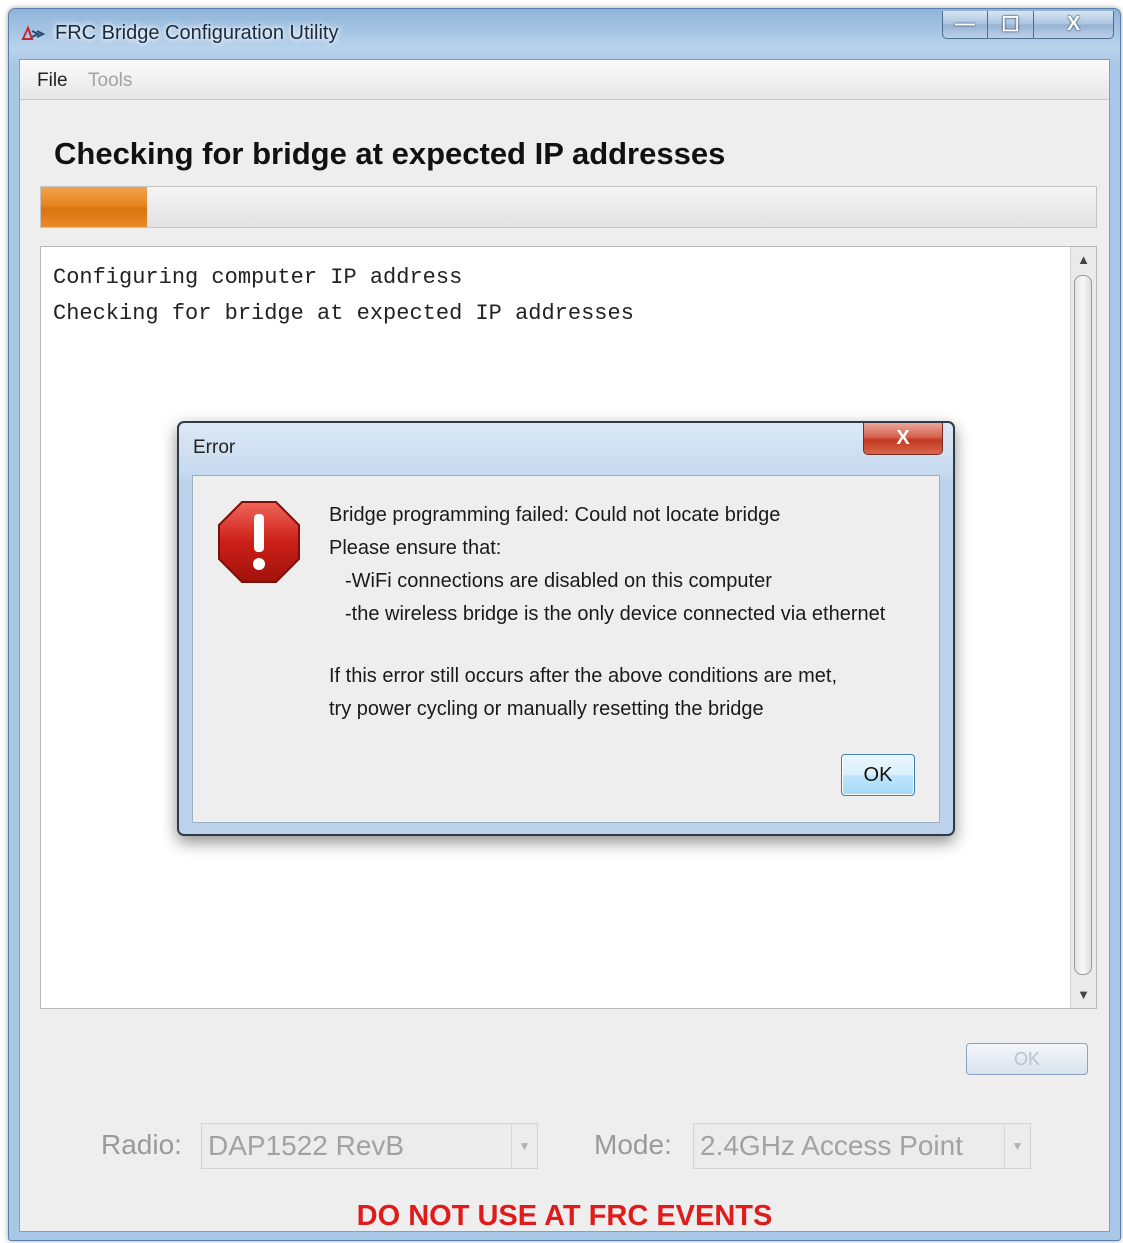  Describe the element at coordinates (564, 34) in the screenshot. I see `title-bar: FRC Bridge Configuration Utility — ☐ X` at that location.